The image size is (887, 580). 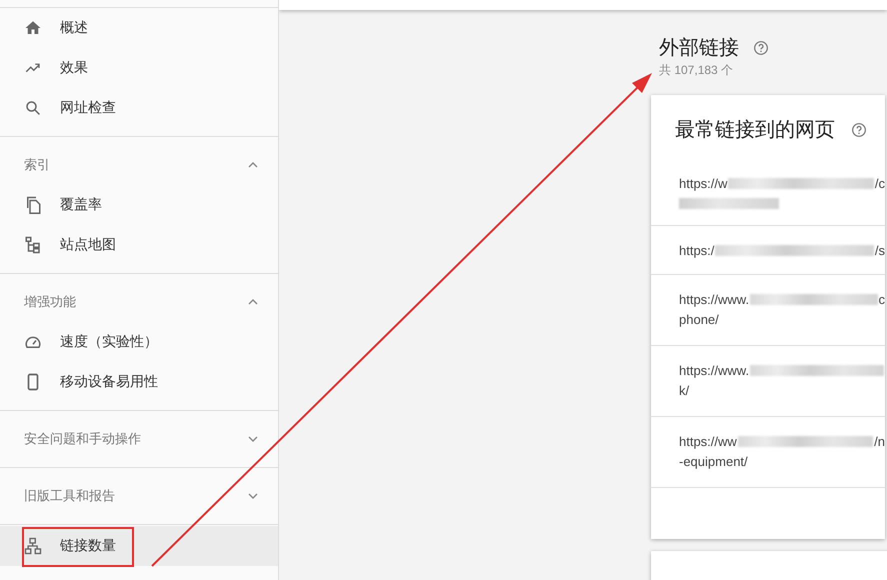 I want to click on nav-item: 站点地图, so click(x=139, y=245).